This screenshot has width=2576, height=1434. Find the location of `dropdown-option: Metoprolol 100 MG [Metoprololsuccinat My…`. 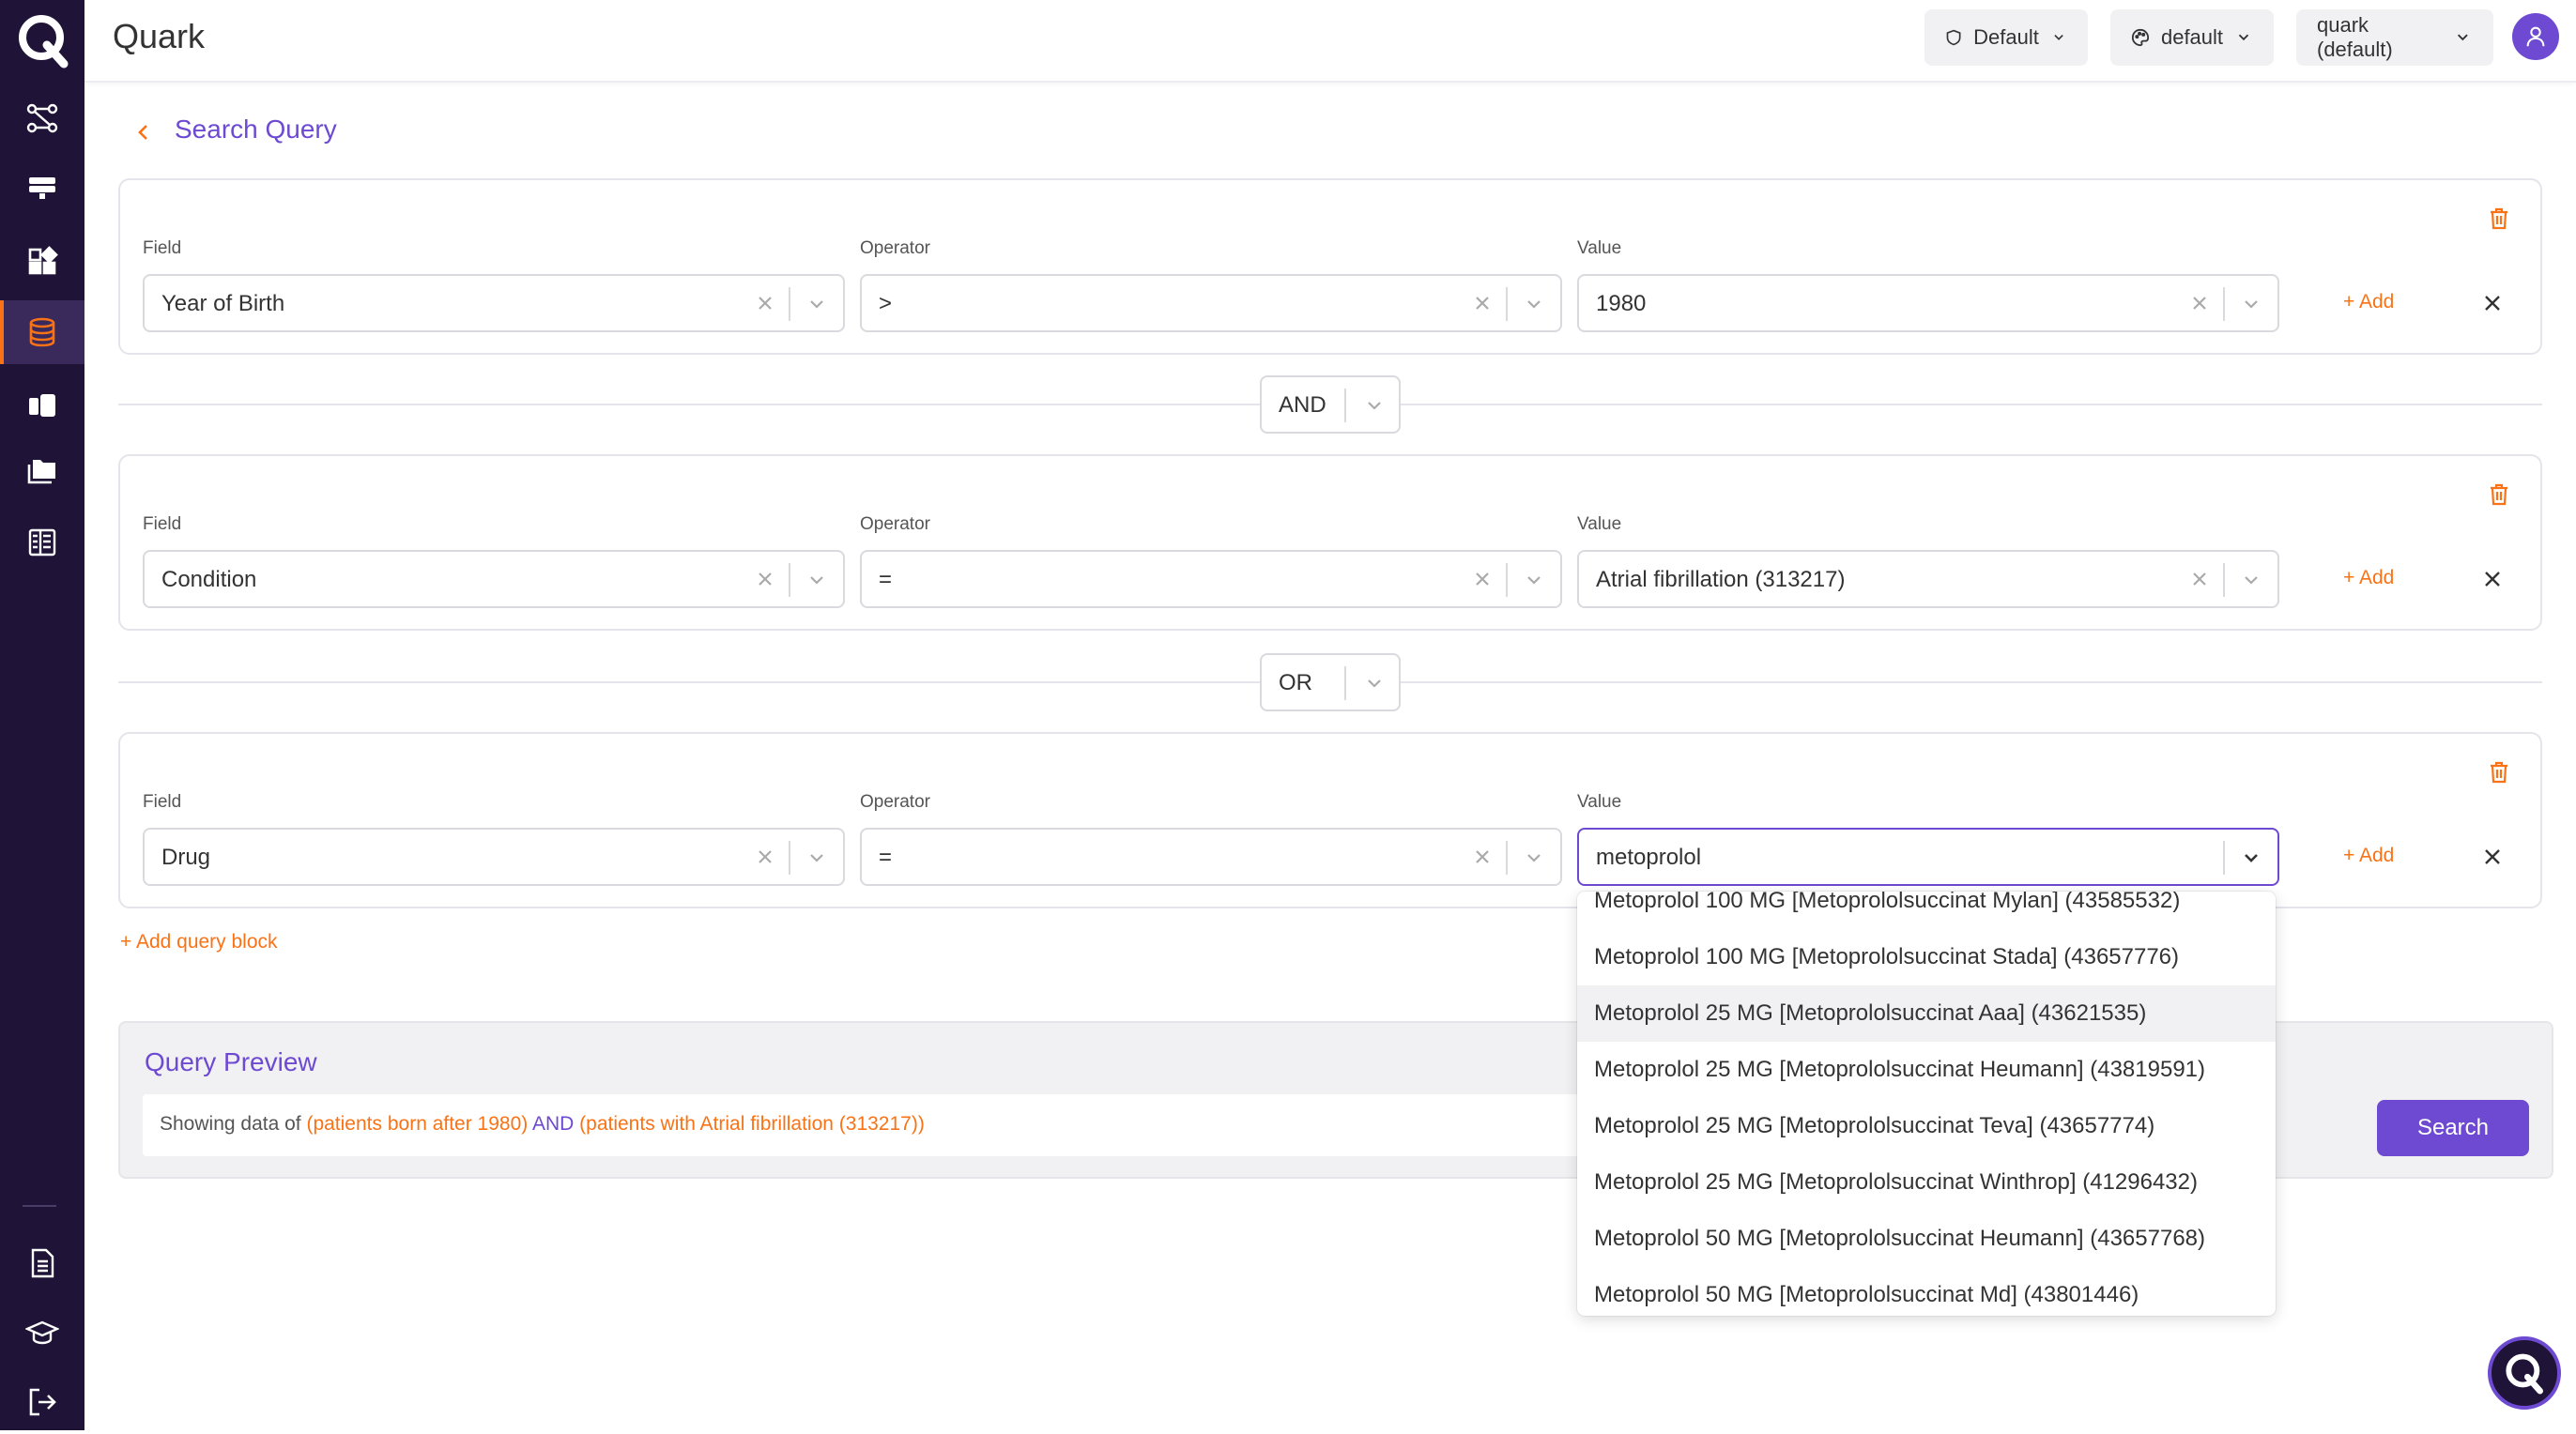

dropdown-option: Metoprolol 100 MG [Metoprololsuccinat My… is located at coordinates (1926, 910).